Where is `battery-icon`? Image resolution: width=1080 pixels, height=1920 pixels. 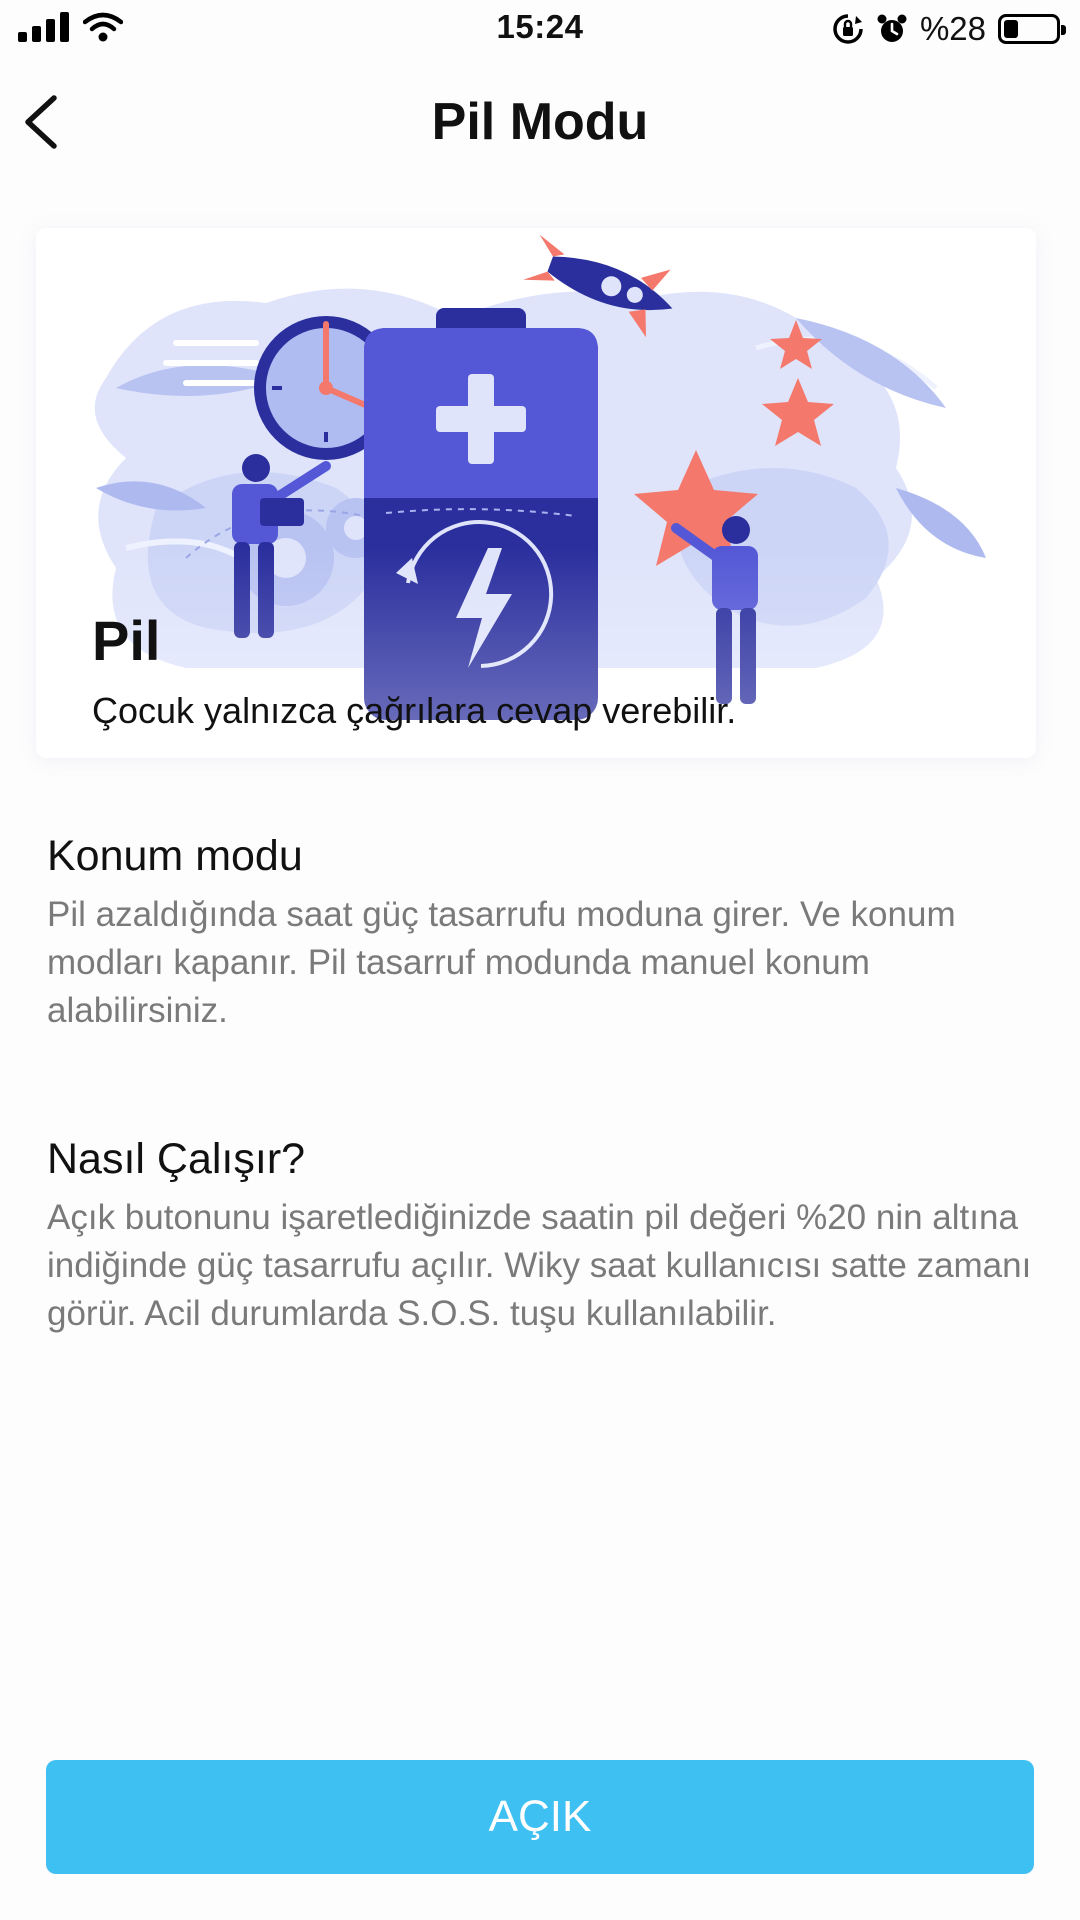
battery-icon is located at coordinates (1032, 29).